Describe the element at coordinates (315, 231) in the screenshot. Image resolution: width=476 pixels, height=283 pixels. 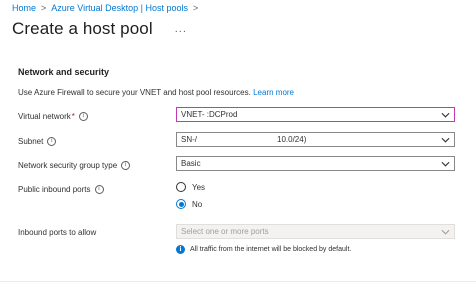
I see `inbound-ports-dropdown: Select one or more ports` at that location.